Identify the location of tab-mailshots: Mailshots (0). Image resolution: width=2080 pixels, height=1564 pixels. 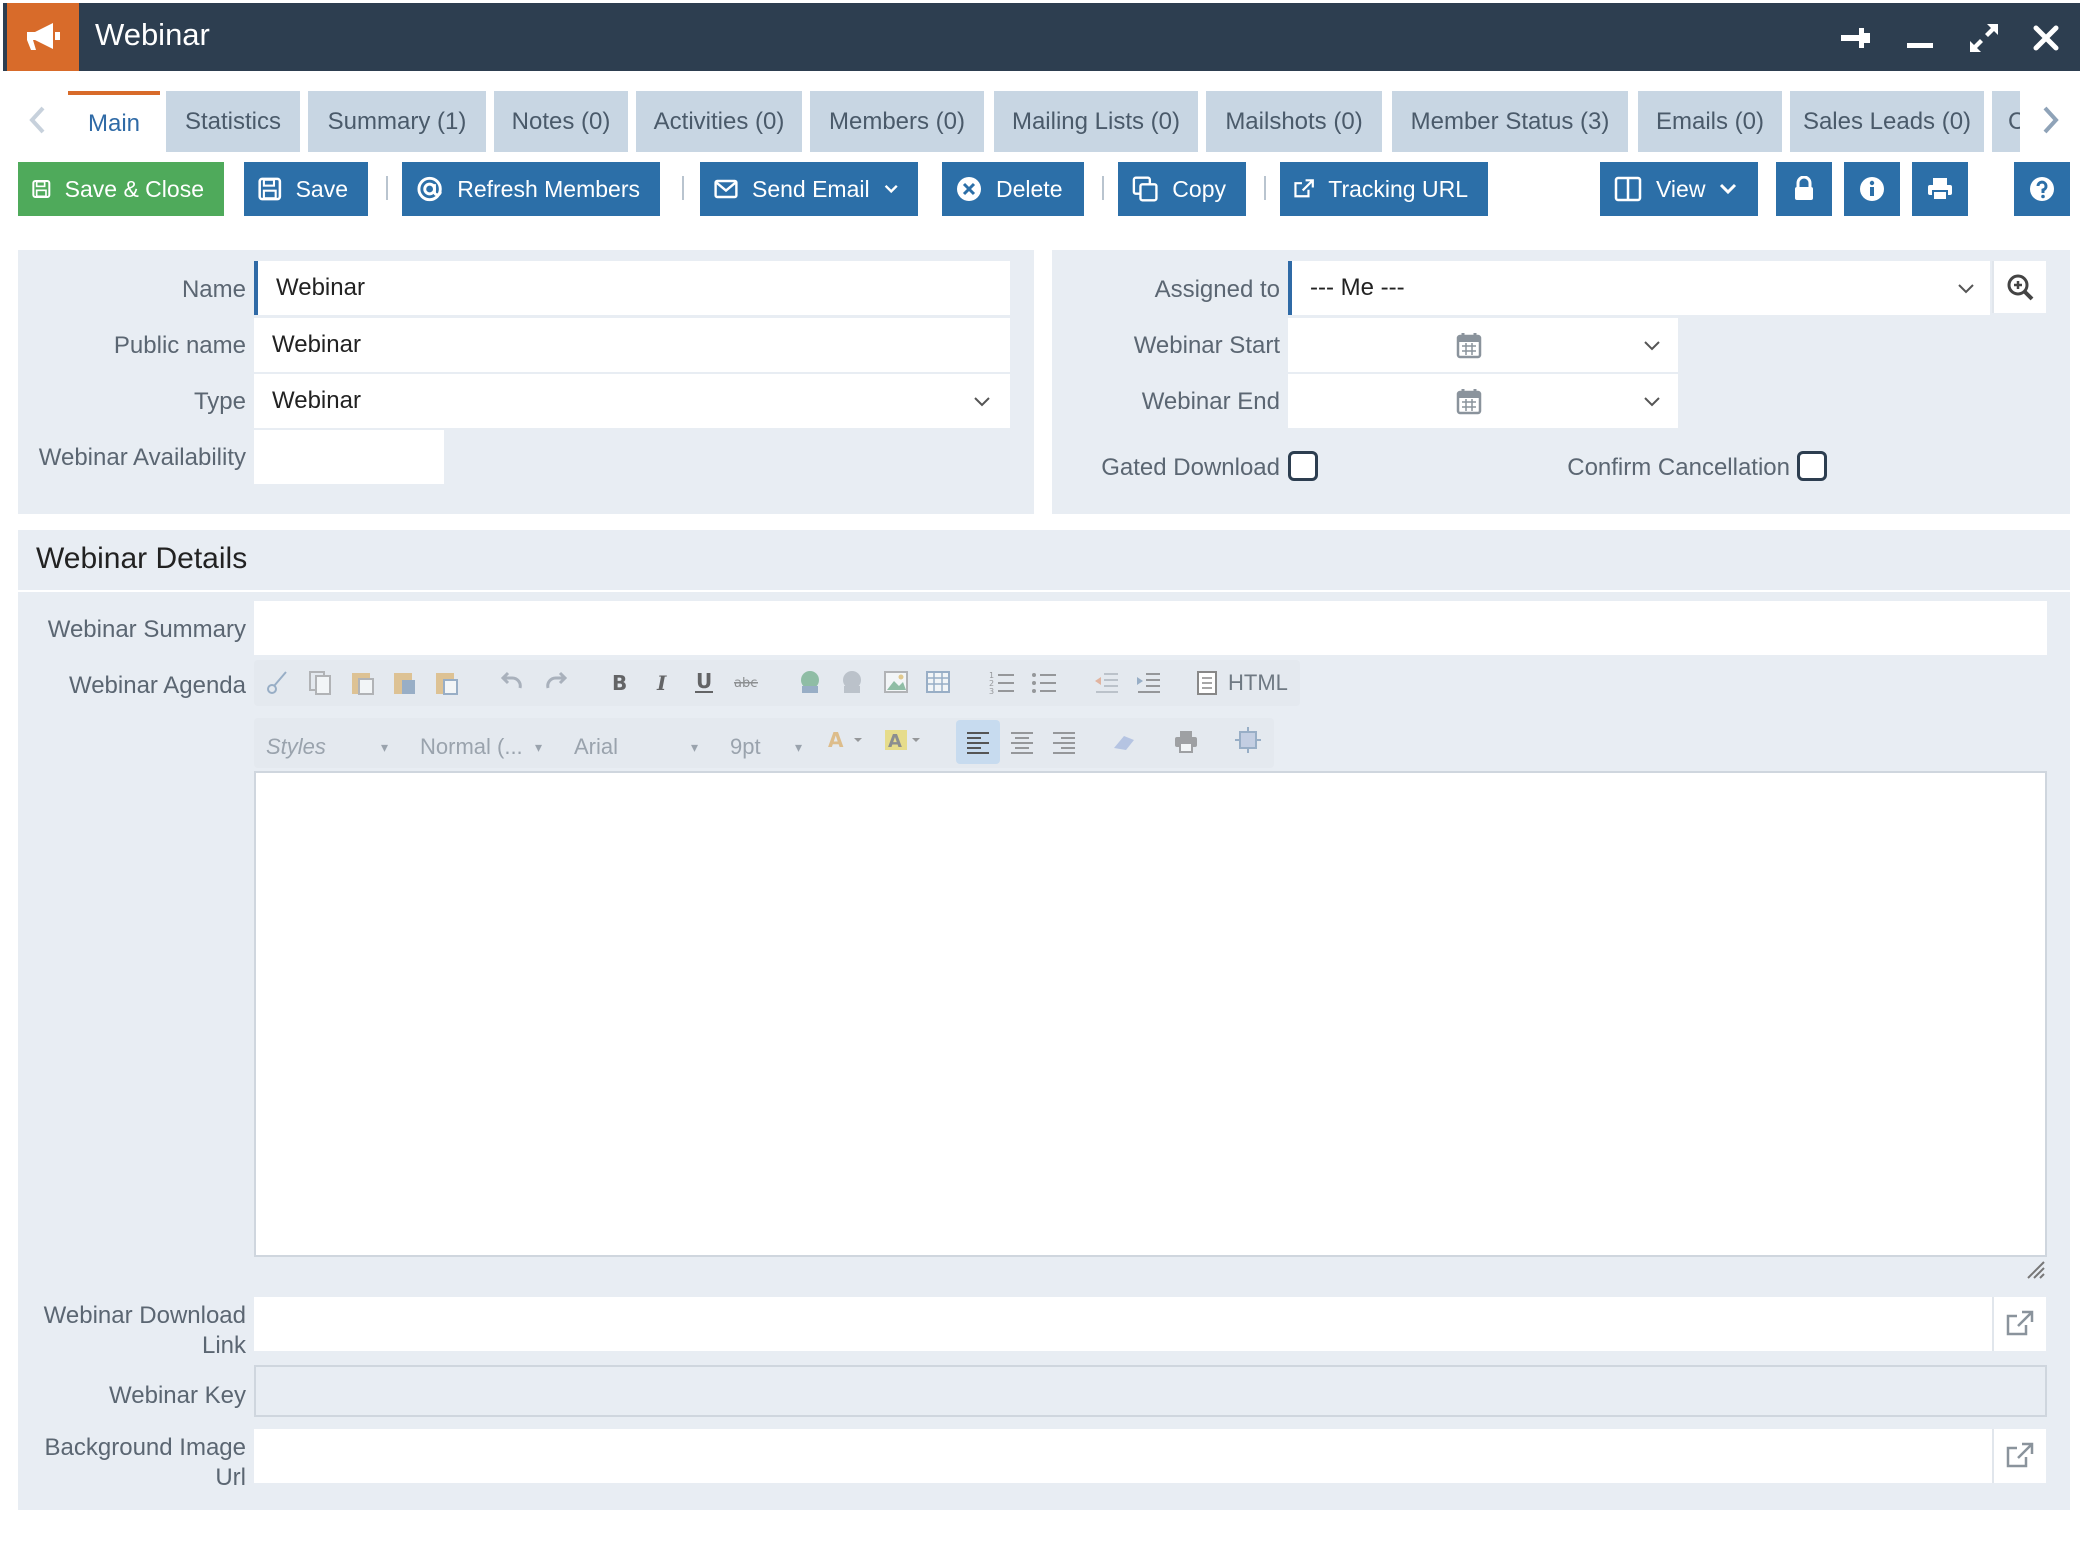
(1294, 121).